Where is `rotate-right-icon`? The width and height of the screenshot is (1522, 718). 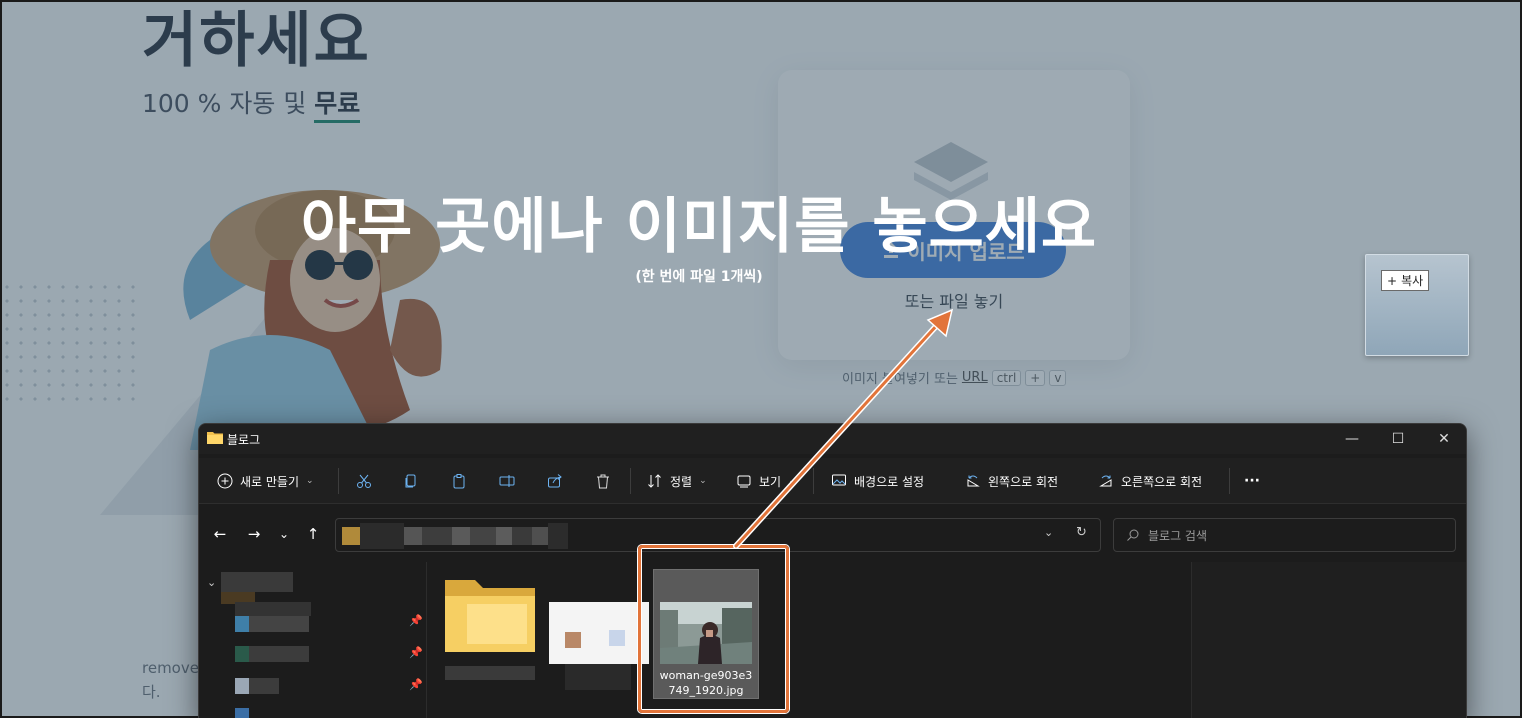
rotate-right-icon is located at coordinates (1105, 481).